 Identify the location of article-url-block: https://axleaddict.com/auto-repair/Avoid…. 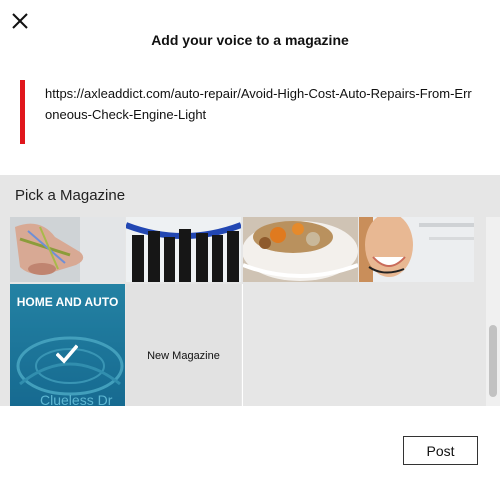
(246, 112).